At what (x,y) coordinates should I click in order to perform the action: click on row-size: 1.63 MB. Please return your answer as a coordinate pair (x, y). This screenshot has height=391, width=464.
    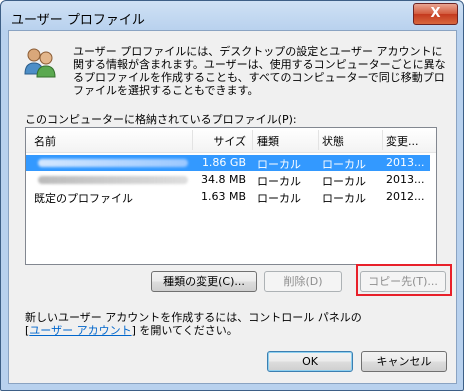
    Looking at the image, I should click on (223, 196).